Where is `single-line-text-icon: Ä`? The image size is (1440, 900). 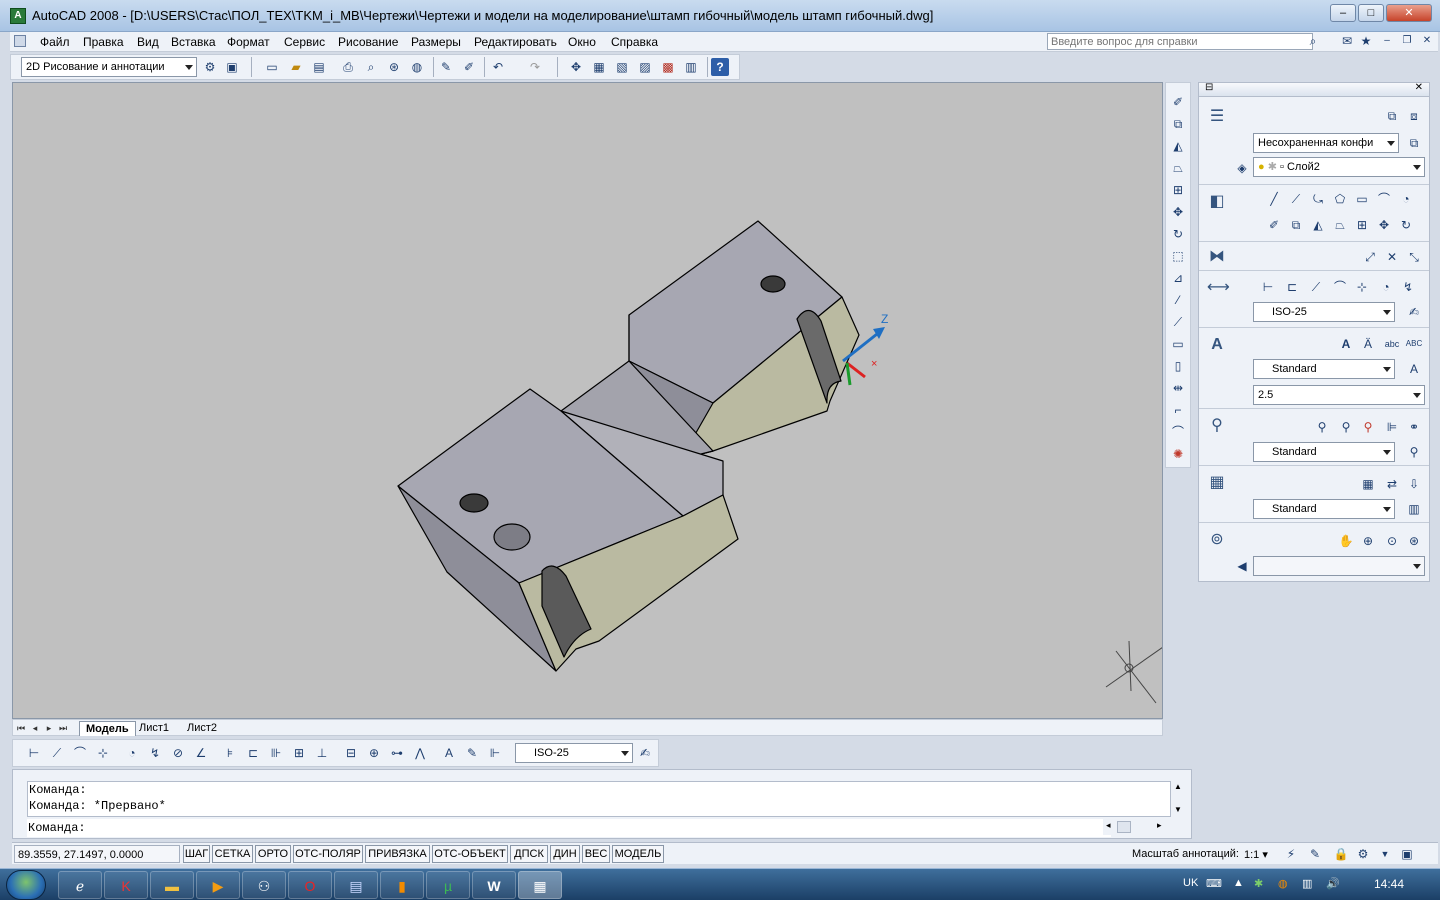 single-line-text-icon: Ä is located at coordinates (1368, 344).